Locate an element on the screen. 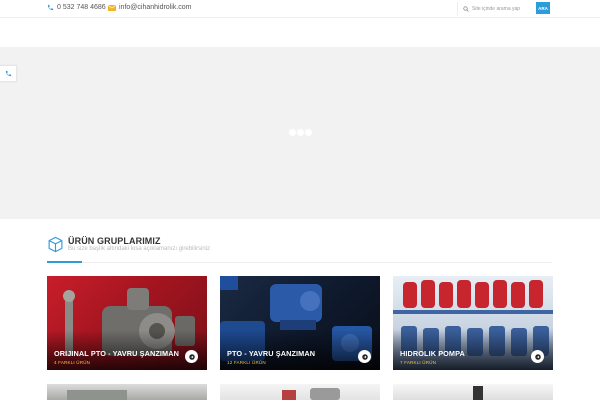  topbar-divider is located at coordinates (457, 9).